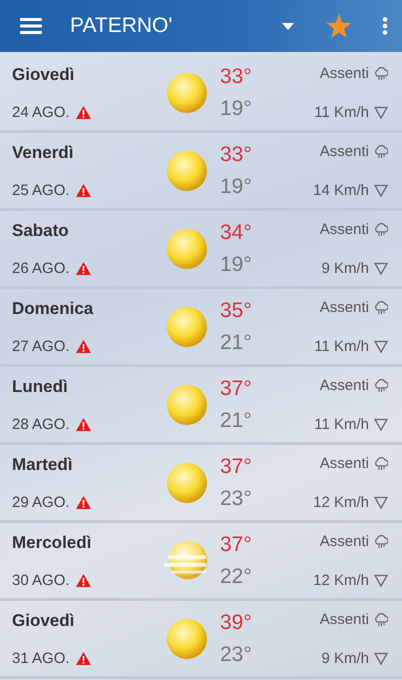 The image size is (402, 680). What do you see at coordinates (236, 232) in the screenshot?
I see `max-temperature: 34°` at bounding box center [236, 232].